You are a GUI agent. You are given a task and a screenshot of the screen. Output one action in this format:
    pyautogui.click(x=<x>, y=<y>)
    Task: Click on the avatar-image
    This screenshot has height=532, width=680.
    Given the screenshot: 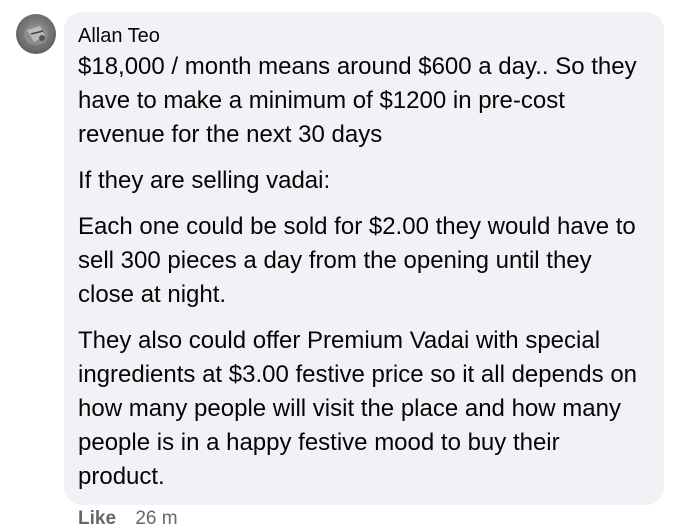 What is the action you would take?
    pyautogui.click(x=36, y=35)
    